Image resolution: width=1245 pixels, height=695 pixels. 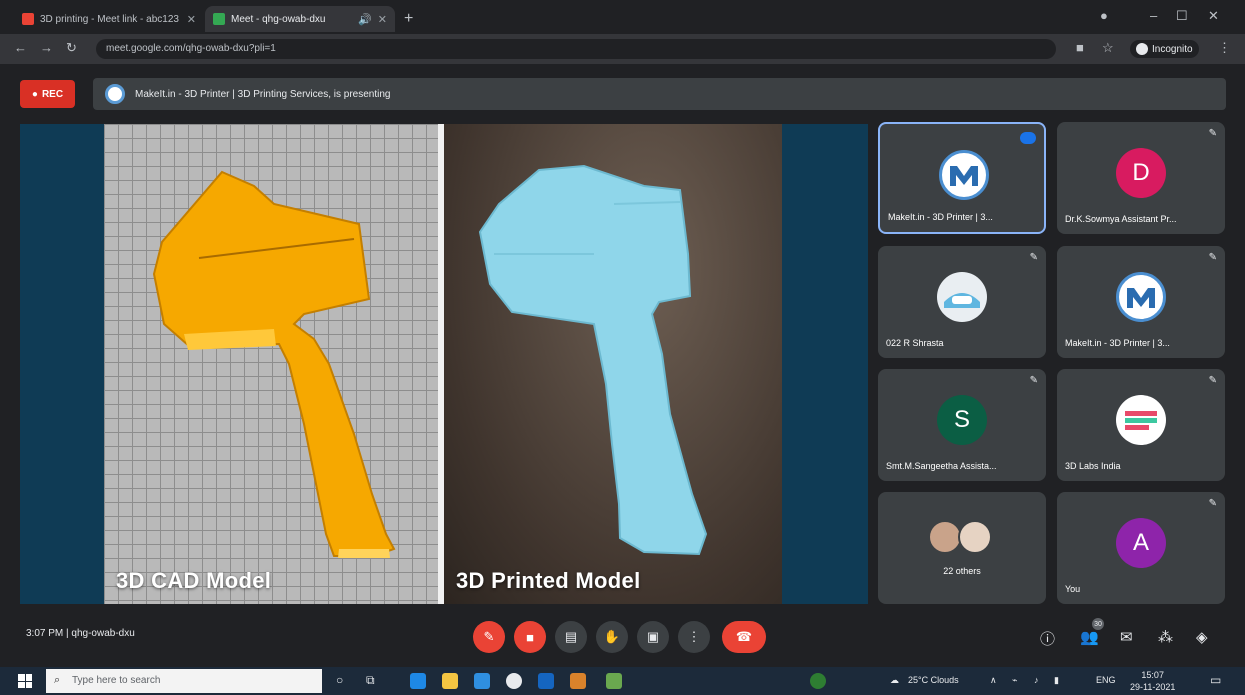 I want to click on new-tab-icon: +, so click(x=408, y=19).